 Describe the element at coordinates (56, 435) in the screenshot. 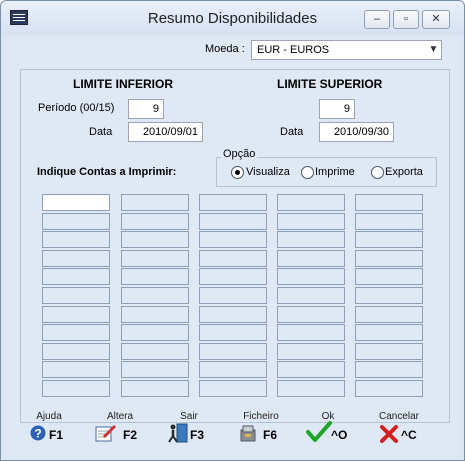

I see `ajuda-key: F1` at that location.